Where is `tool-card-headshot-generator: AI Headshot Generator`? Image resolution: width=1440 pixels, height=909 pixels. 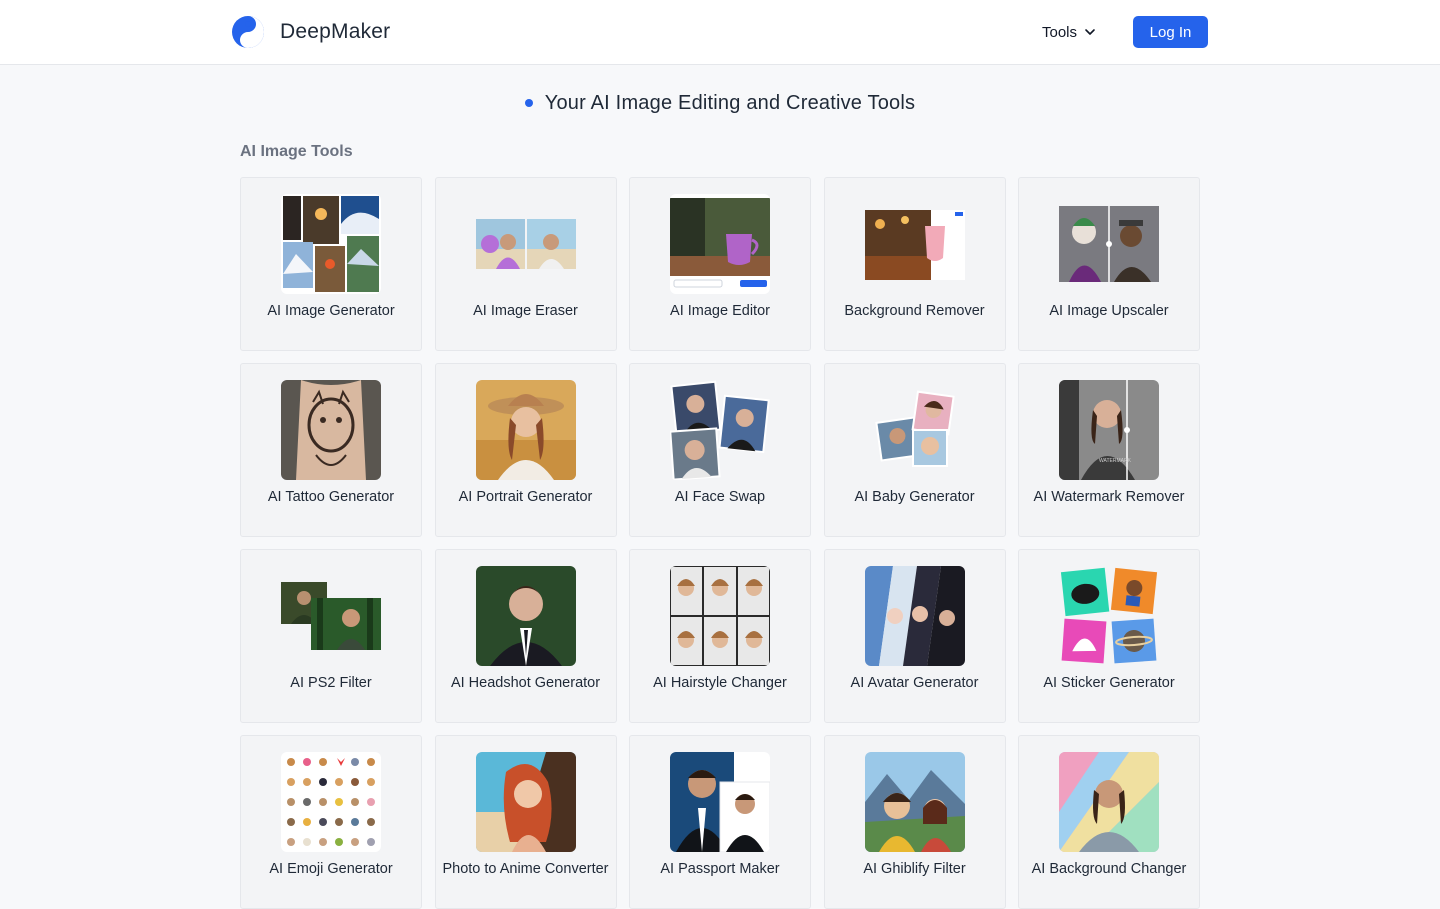 tool-card-headshot-generator: AI Headshot Generator is located at coordinates (525, 636).